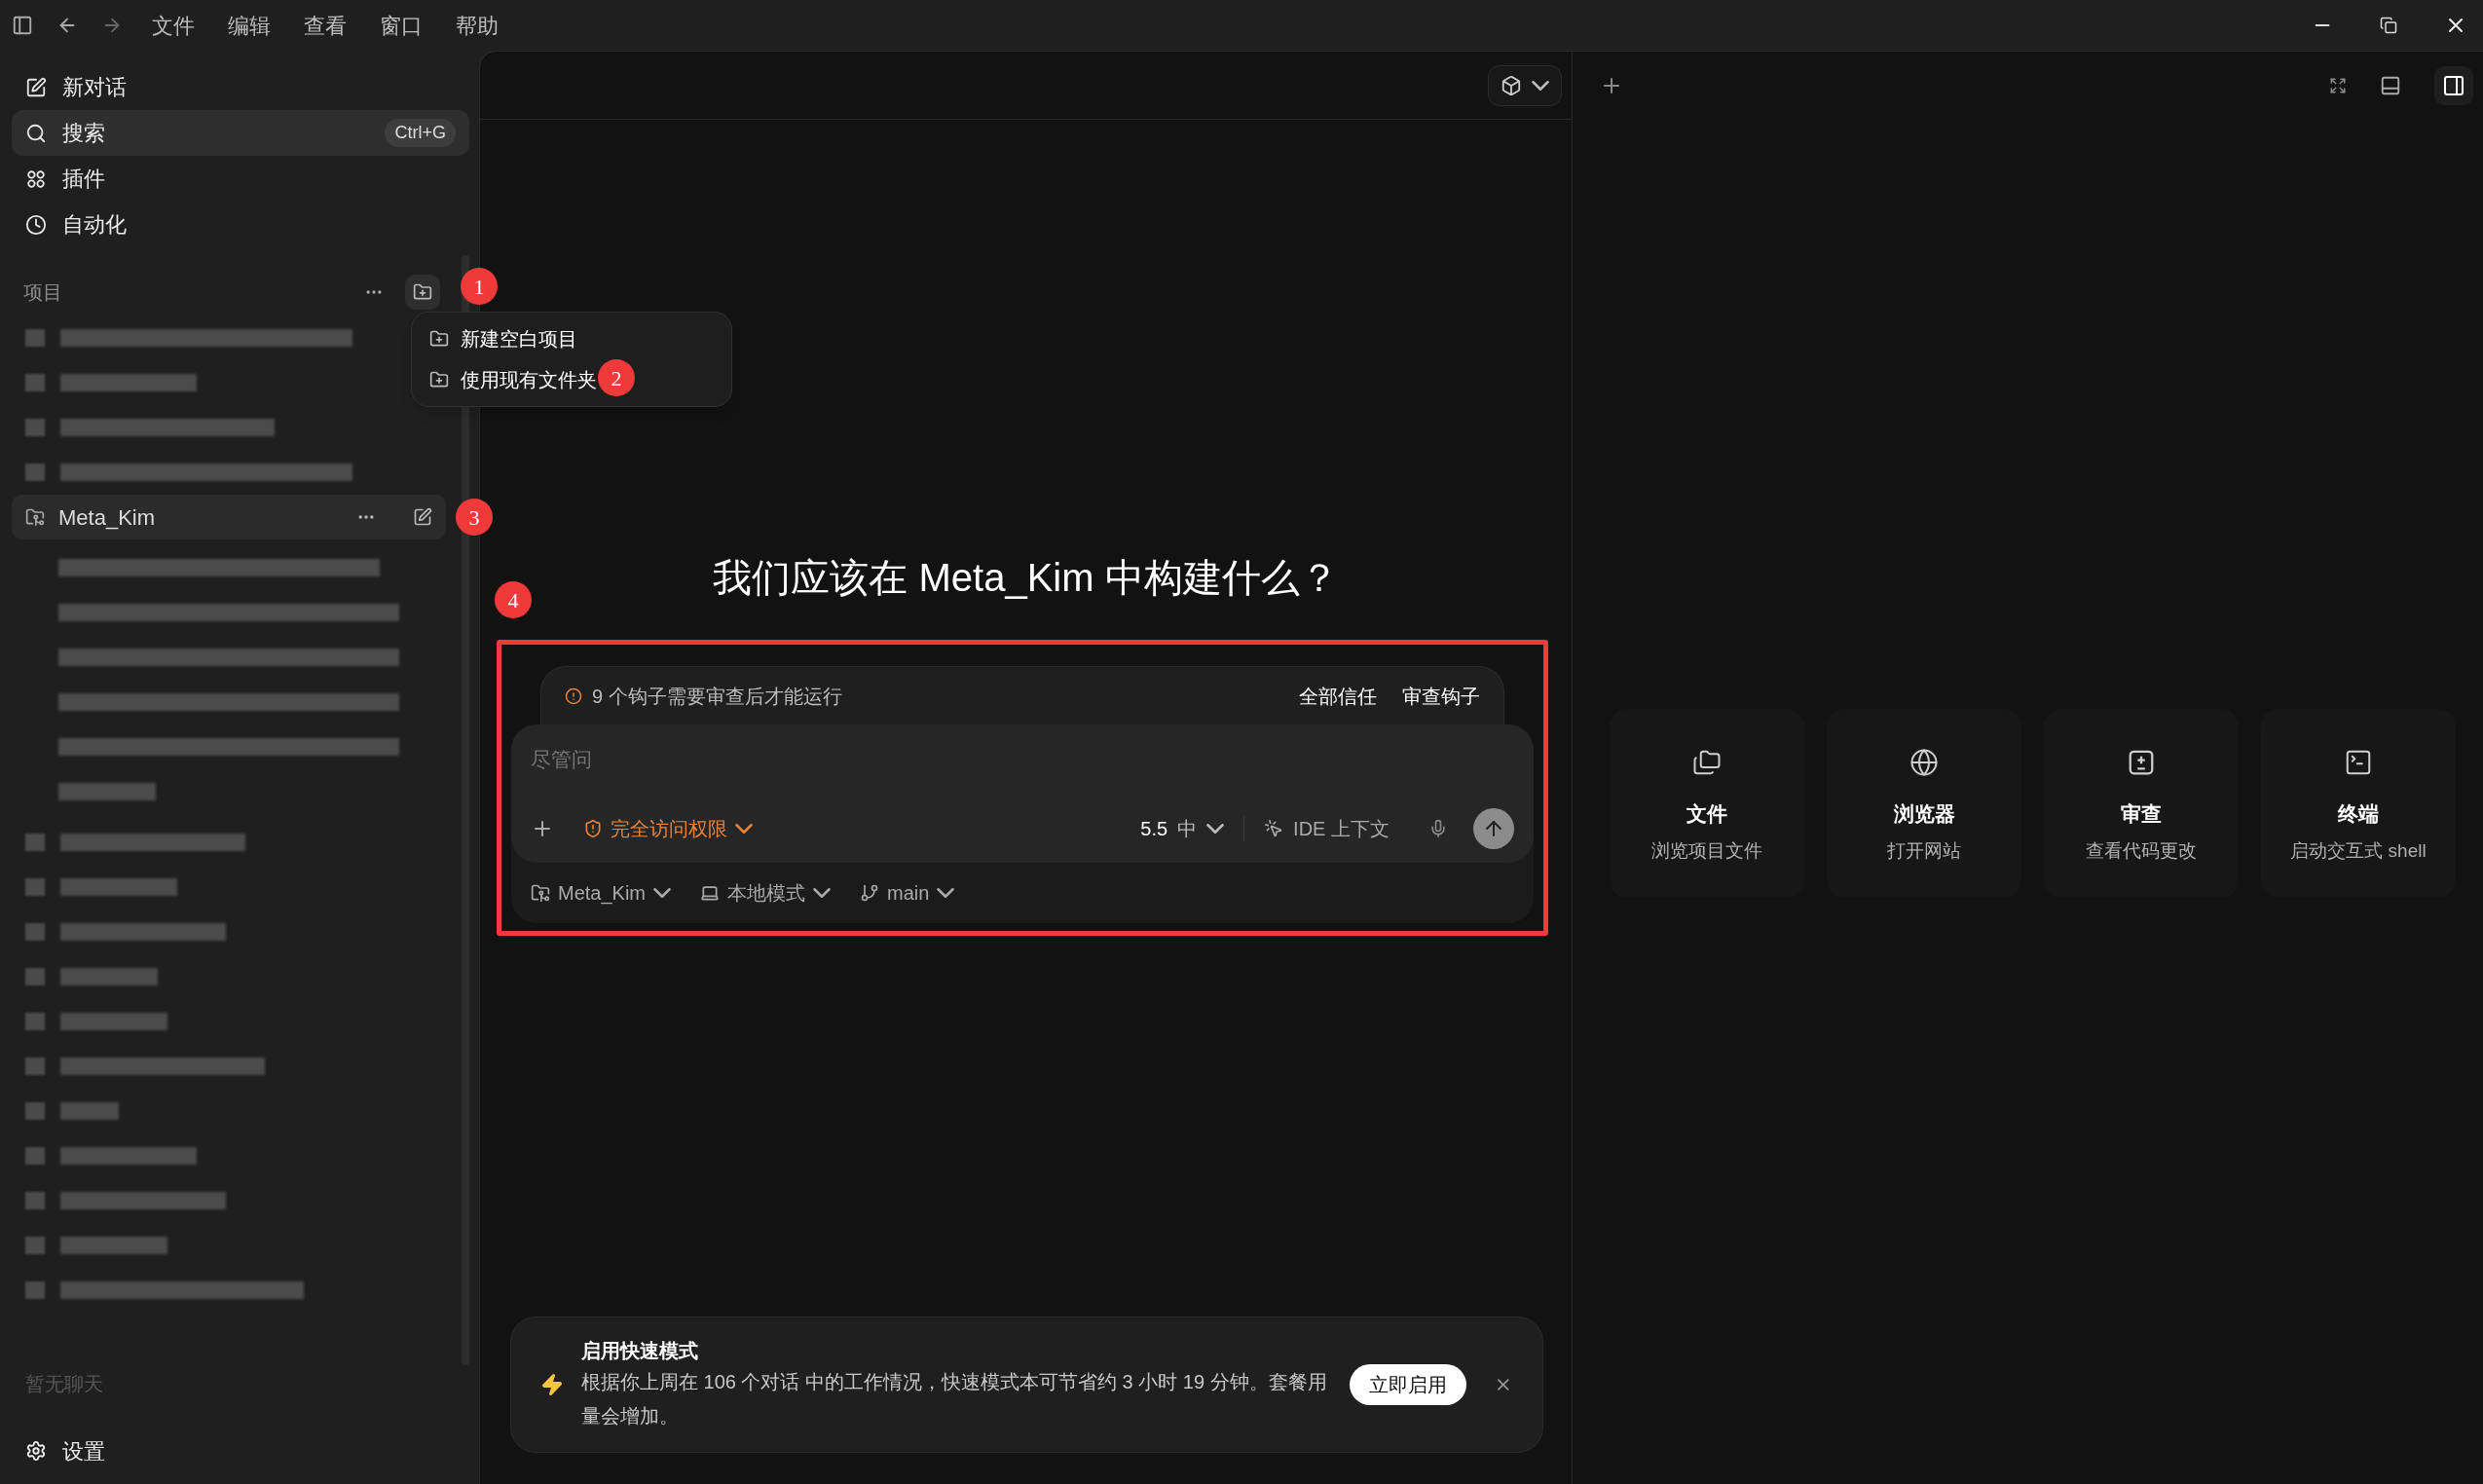  Describe the element at coordinates (90, 1111) in the screenshot. I see `redacted-text` at that location.